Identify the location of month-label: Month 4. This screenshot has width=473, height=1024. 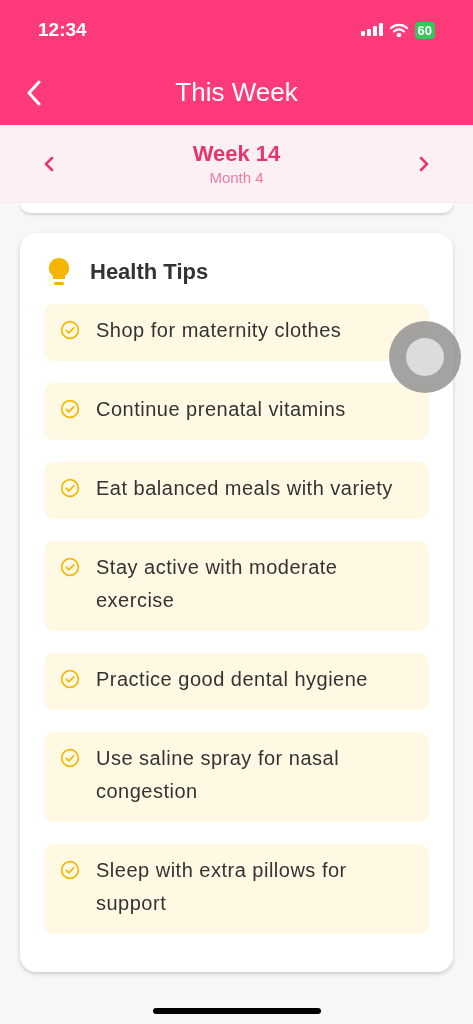
(236, 177).